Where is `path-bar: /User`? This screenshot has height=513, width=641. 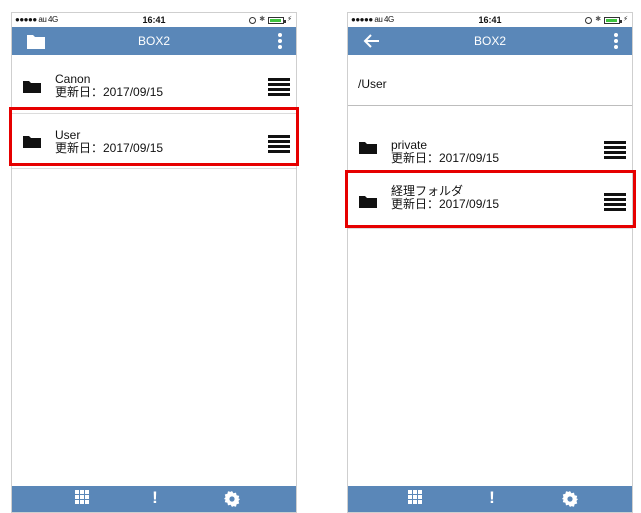 path-bar: /User is located at coordinates (490, 80).